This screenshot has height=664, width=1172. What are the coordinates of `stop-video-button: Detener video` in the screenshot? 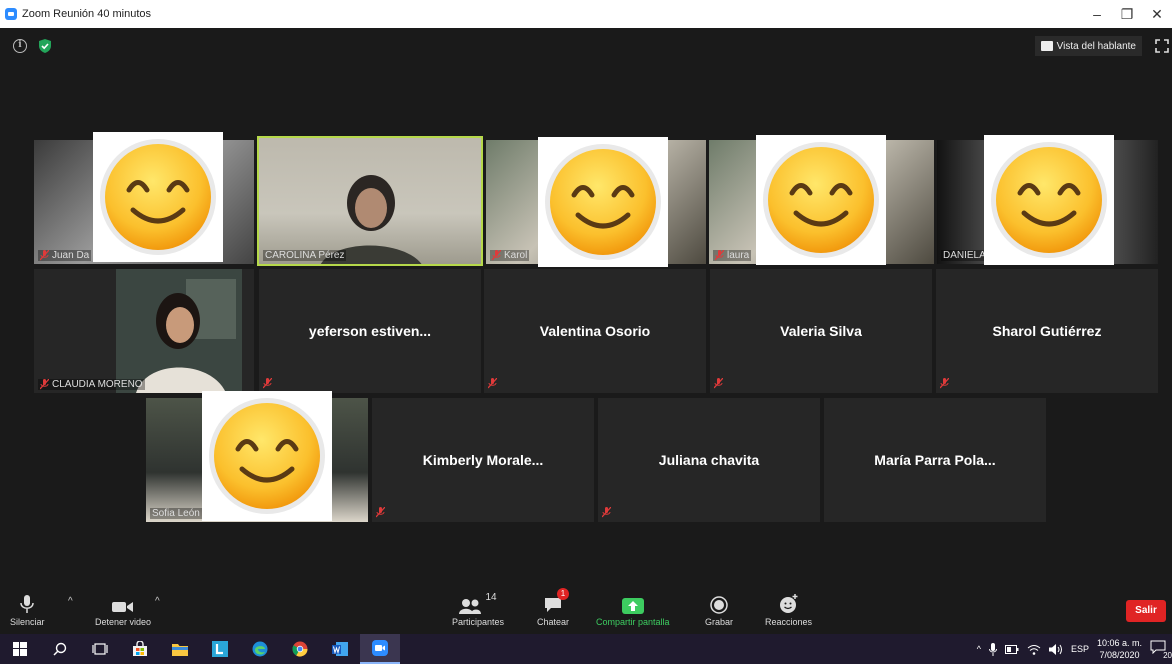 It's located at (123, 609).